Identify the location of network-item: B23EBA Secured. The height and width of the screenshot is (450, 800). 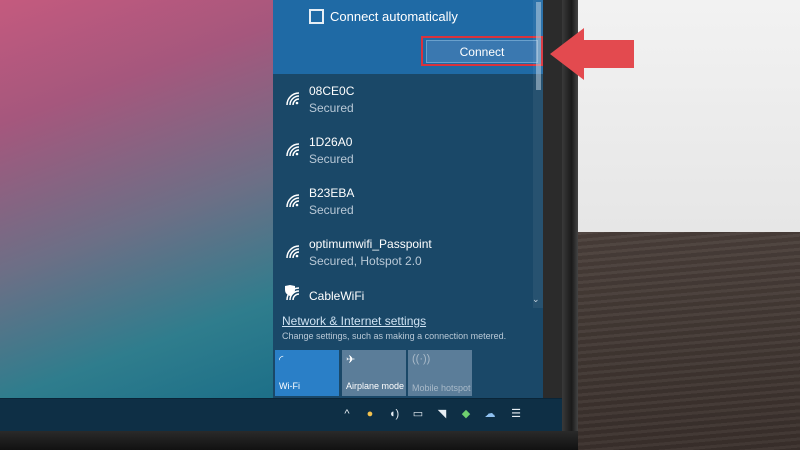
(402, 208).